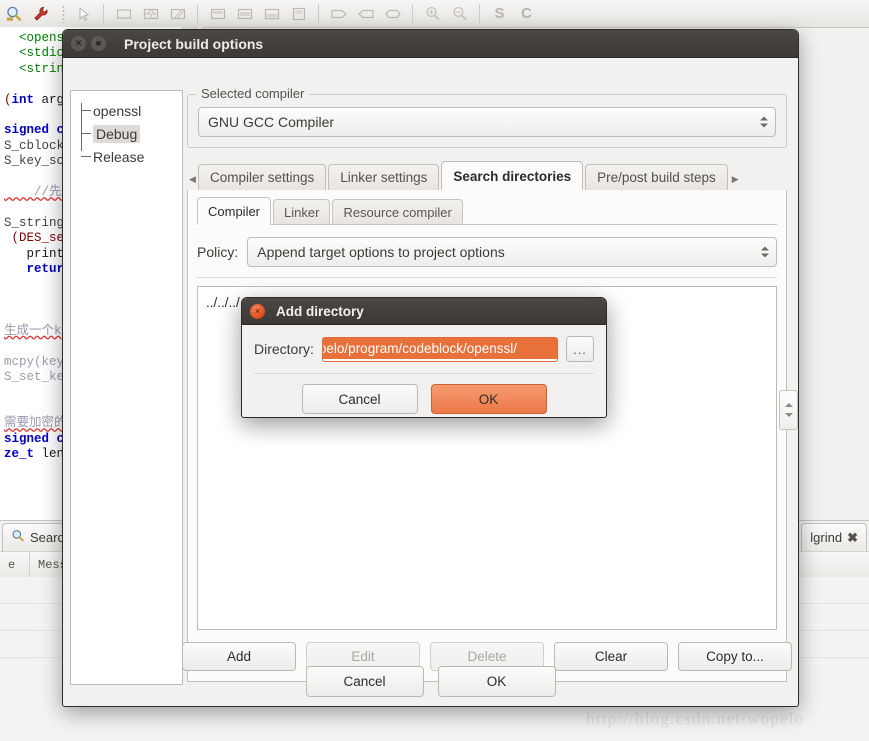  Describe the element at coordinates (298, 13) in the screenshot. I see `panel-icon` at that location.